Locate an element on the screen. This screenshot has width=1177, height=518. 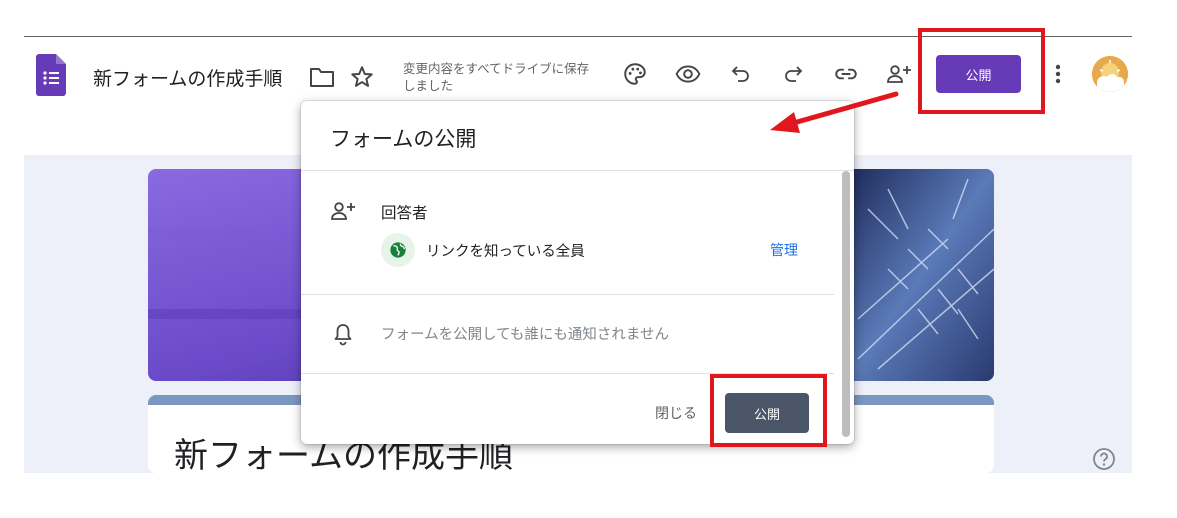
document-title: 新フォームの作成手順 is located at coordinates (187, 77).